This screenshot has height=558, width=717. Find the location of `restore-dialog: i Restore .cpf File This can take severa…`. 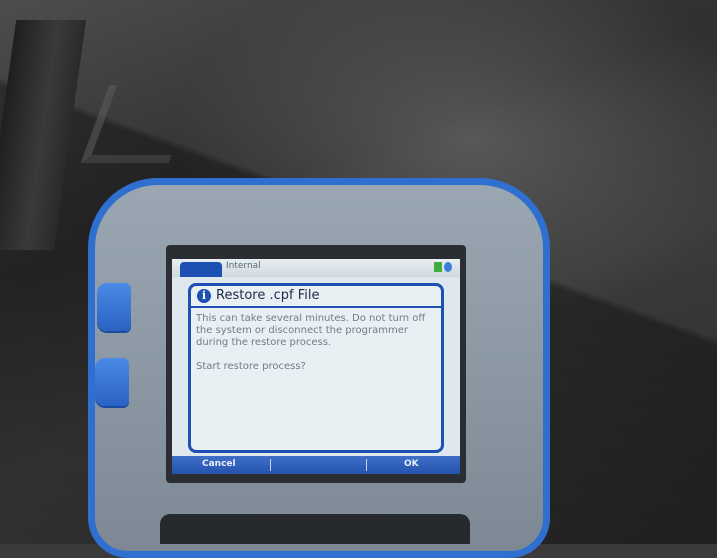

restore-dialog: i Restore .cpf File This can take severa… is located at coordinates (316, 368).